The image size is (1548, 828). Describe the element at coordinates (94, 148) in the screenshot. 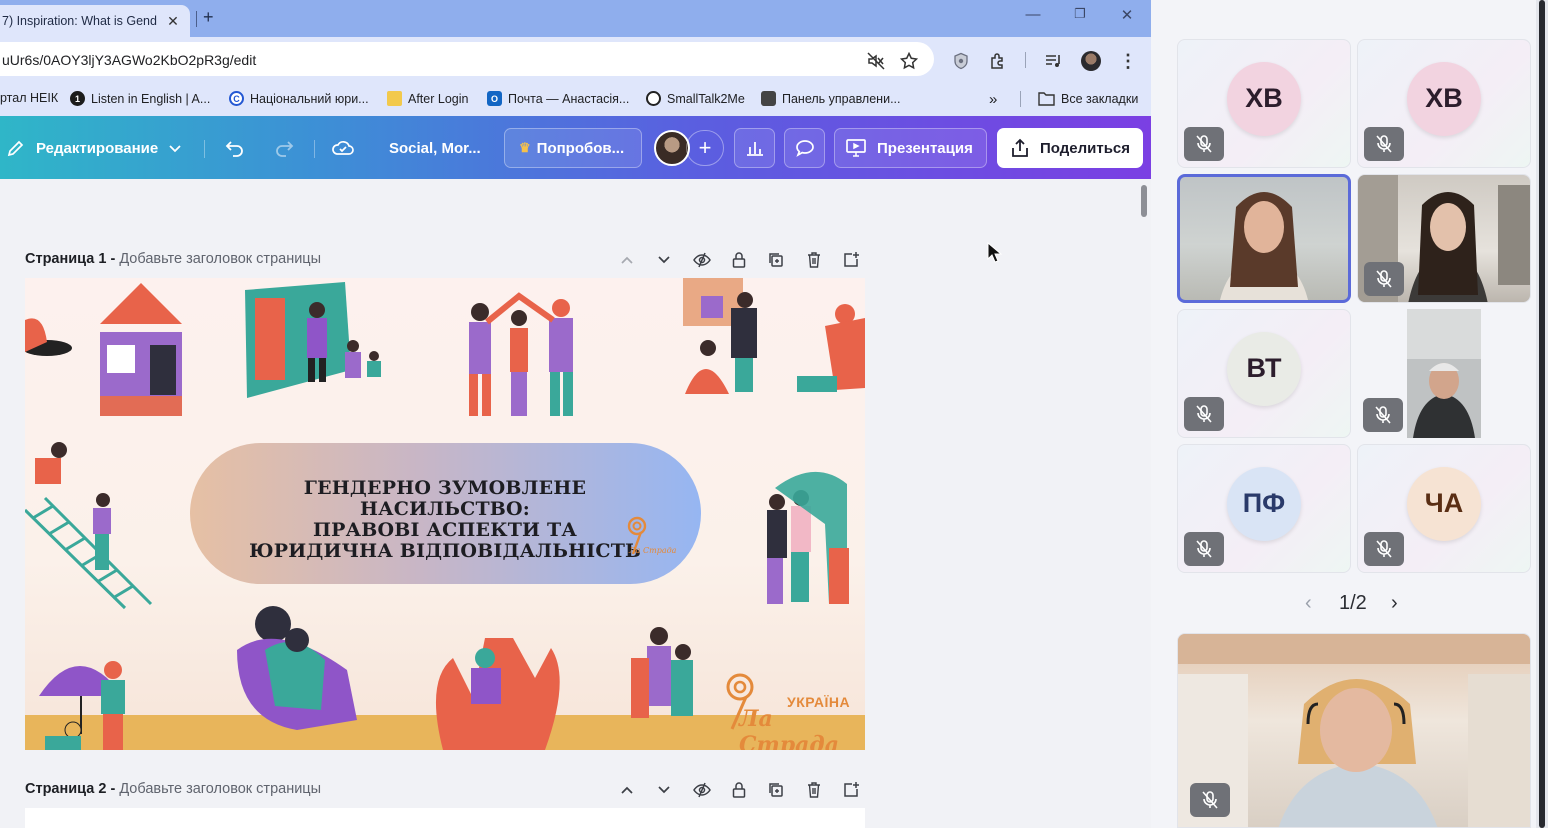

I see `edit-mode-dropdown: Редактирование` at that location.